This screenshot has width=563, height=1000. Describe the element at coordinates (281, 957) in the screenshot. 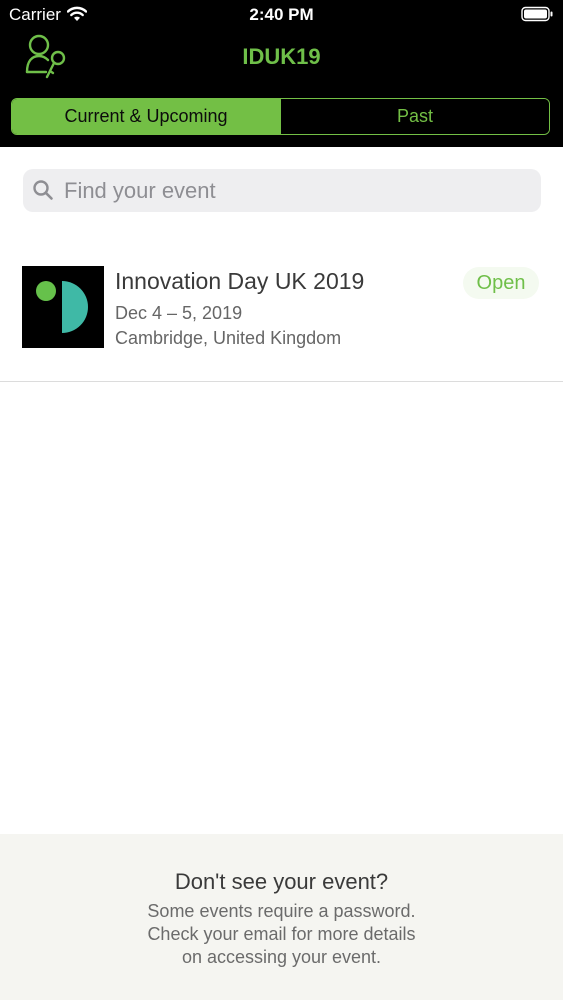

I see `footer-help-line: on accessing your event.` at that location.